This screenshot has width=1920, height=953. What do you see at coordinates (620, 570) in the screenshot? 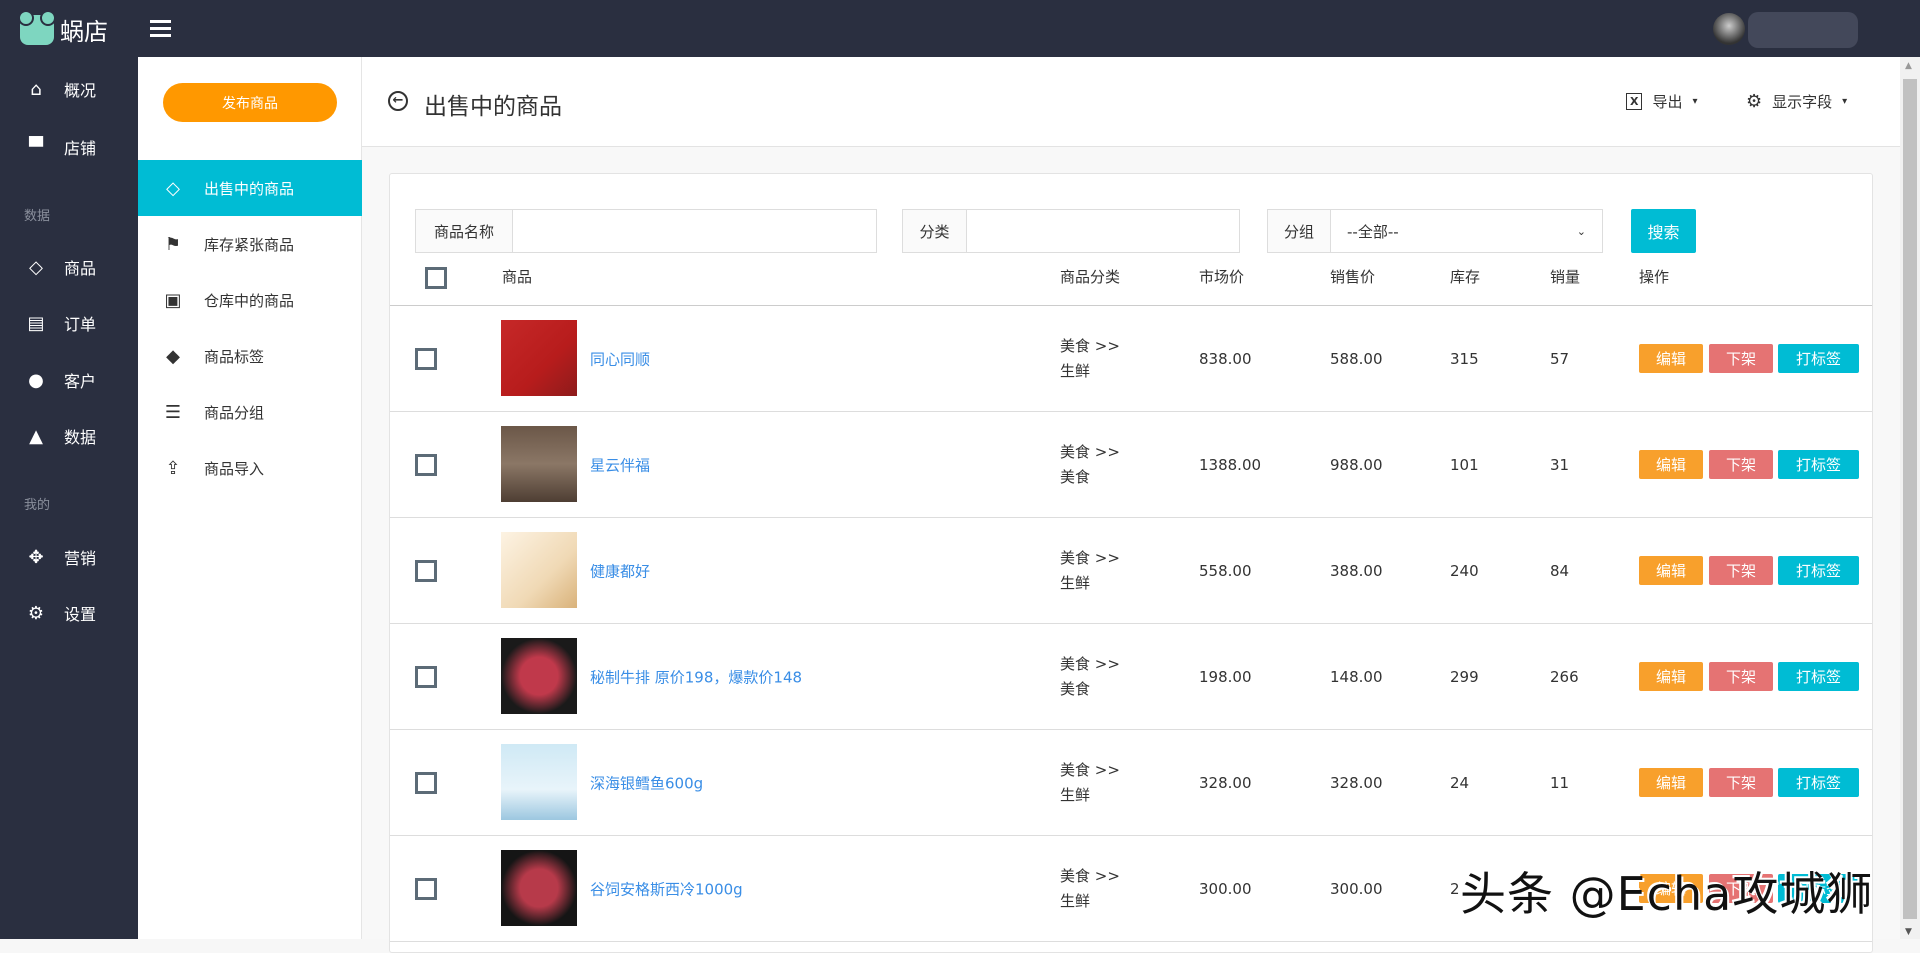
I see `product-name-link: 健康都好` at bounding box center [620, 570].